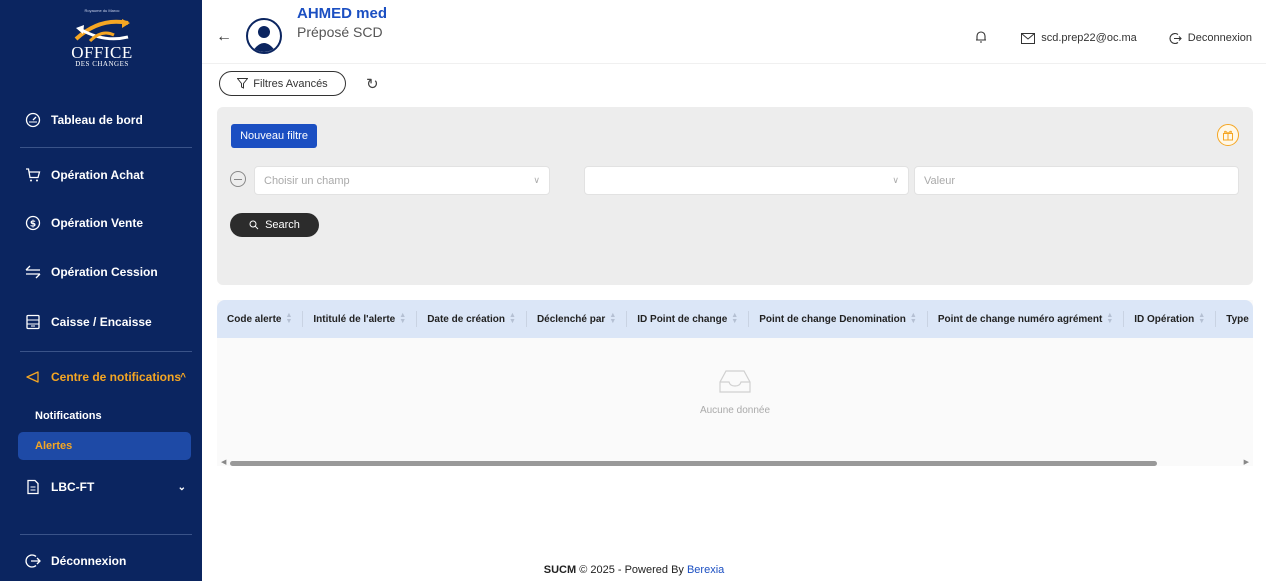 Image resolution: width=1266 pixels, height=581 pixels. What do you see at coordinates (102, 10) in the screenshot?
I see `logo-kingdom-text: Royaume du Maroc` at bounding box center [102, 10].